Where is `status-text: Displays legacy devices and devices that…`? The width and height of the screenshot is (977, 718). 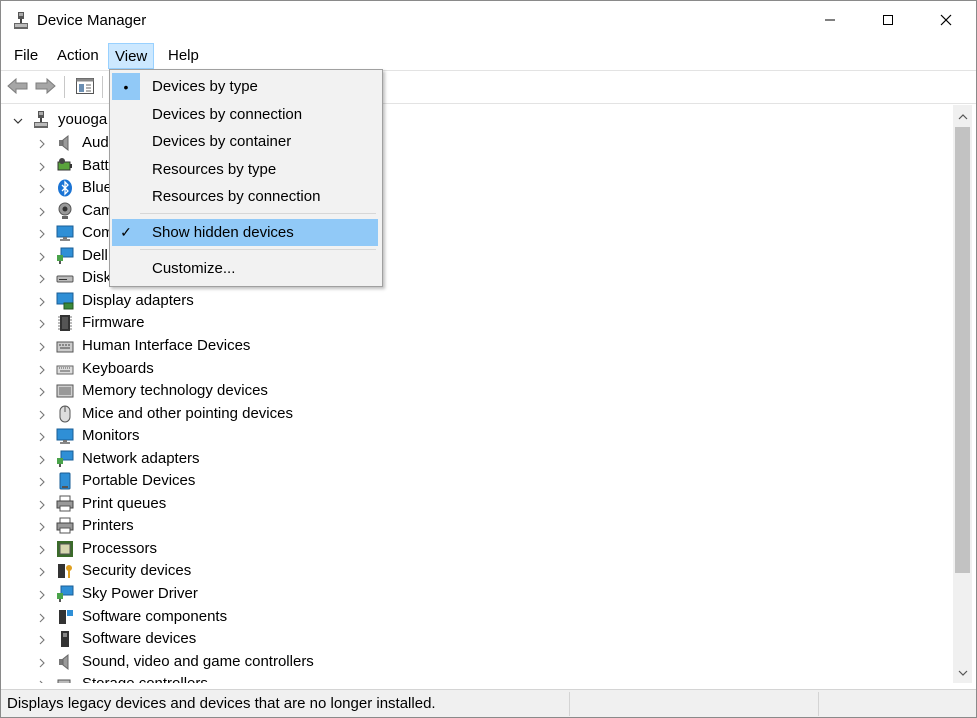 status-text: Displays legacy devices and devices that… is located at coordinates (221, 703).